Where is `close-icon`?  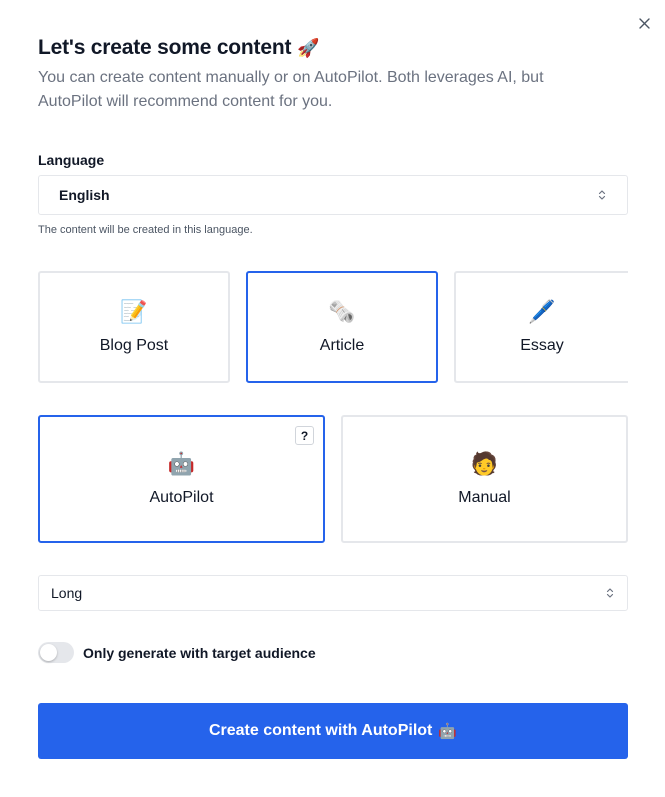
close-icon is located at coordinates (644, 23).